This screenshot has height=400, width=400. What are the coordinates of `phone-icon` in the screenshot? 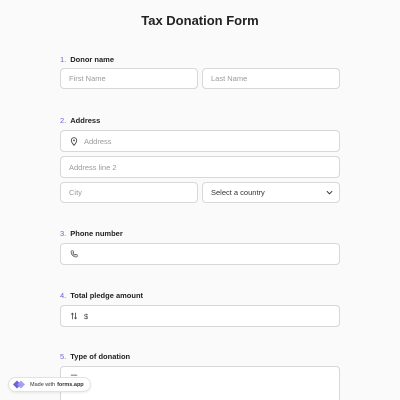 It's located at (73, 254).